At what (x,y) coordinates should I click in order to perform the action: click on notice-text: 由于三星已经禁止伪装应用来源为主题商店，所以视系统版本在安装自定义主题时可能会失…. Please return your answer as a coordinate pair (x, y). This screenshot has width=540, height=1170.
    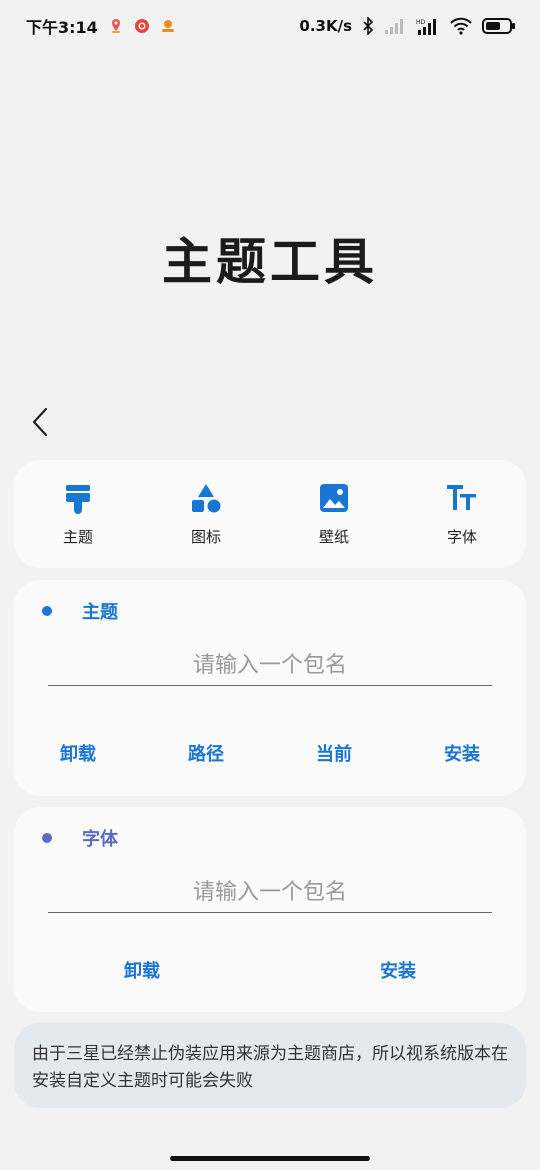
    Looking at the image, I should click on (270, 1065).